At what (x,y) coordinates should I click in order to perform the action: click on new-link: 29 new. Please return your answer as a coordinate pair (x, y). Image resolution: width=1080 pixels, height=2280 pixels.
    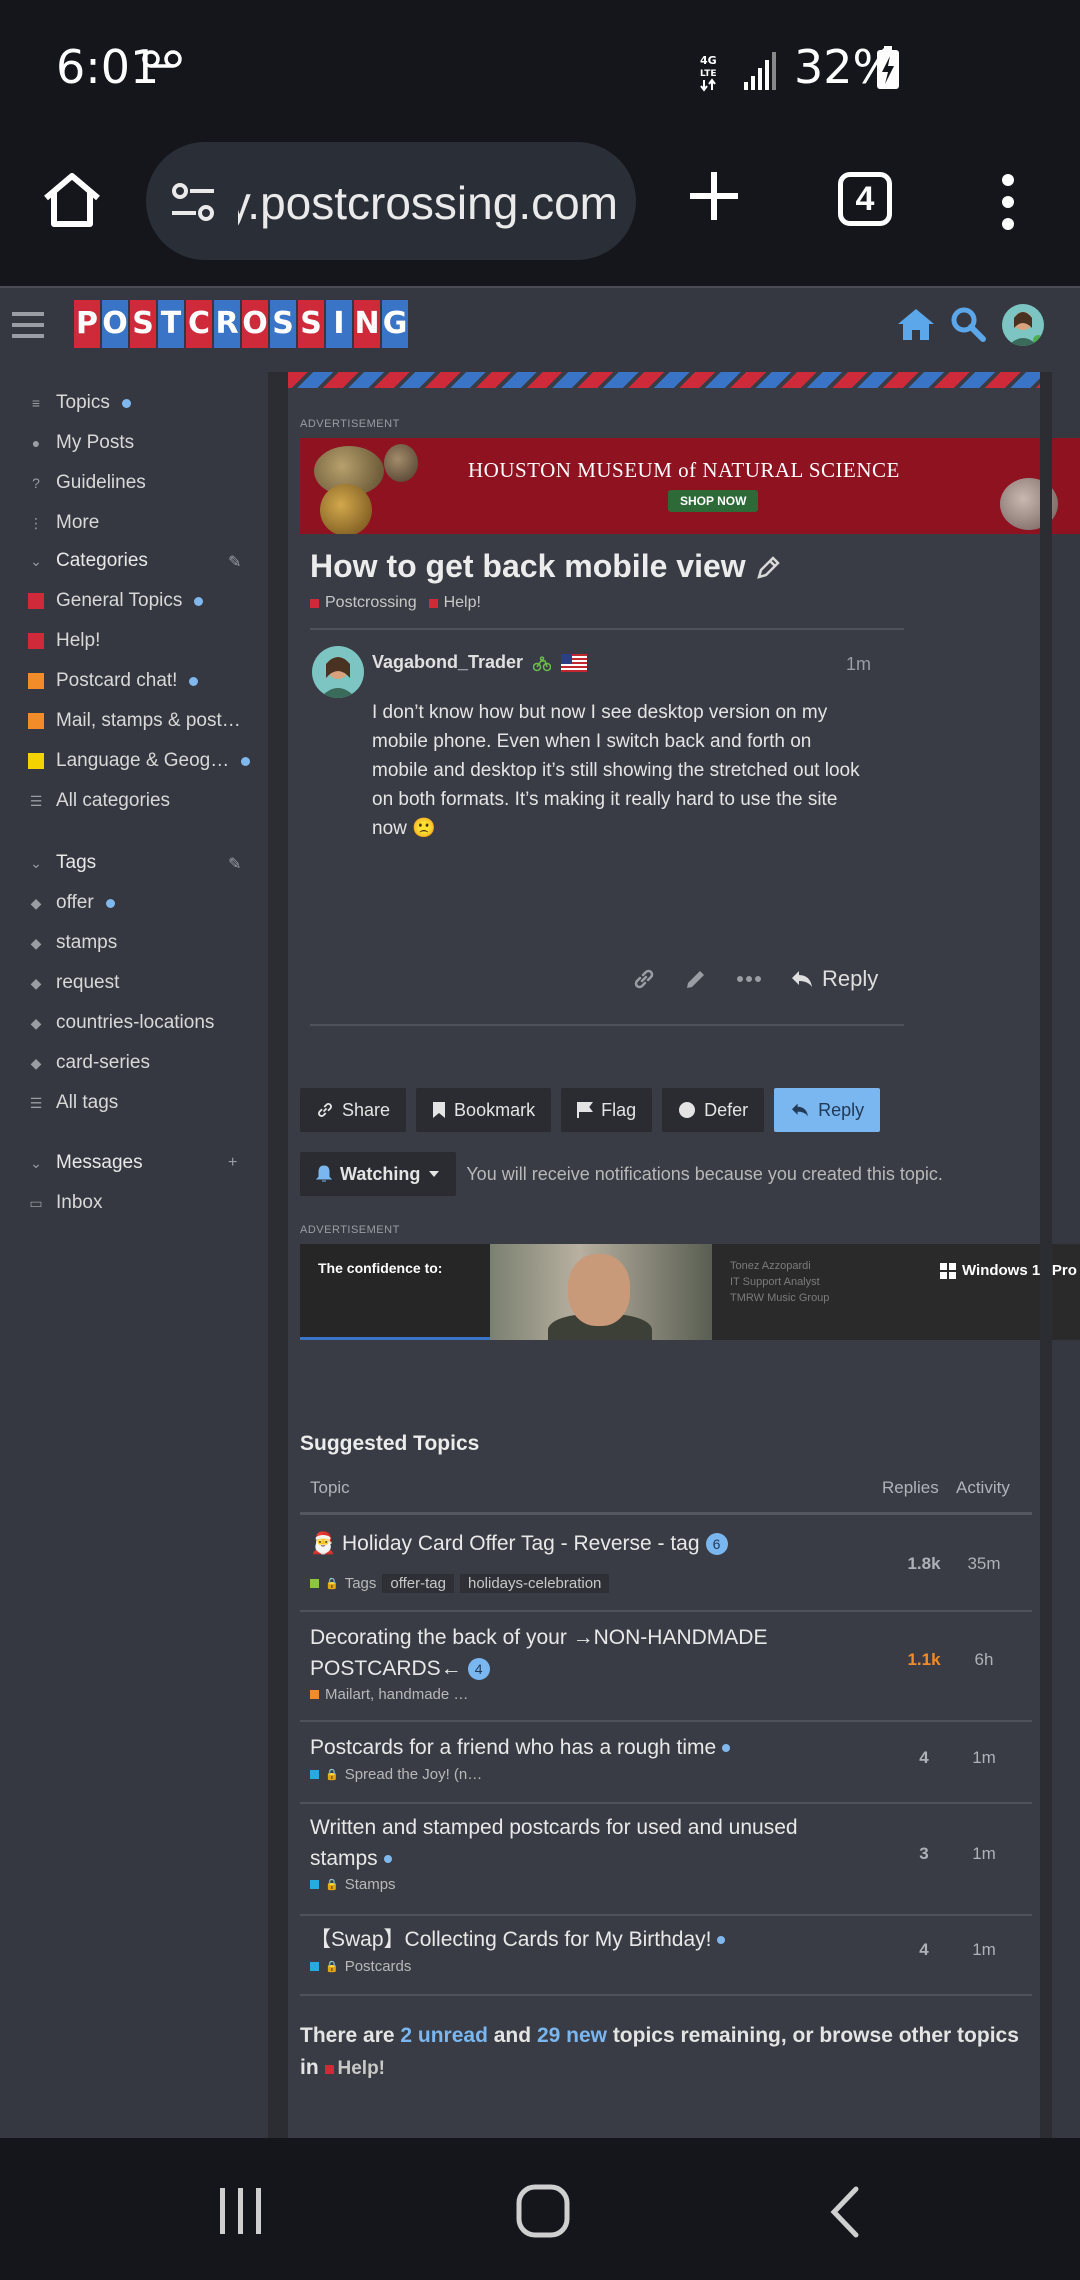
    Looking at the image, I should click on (572, 2035).